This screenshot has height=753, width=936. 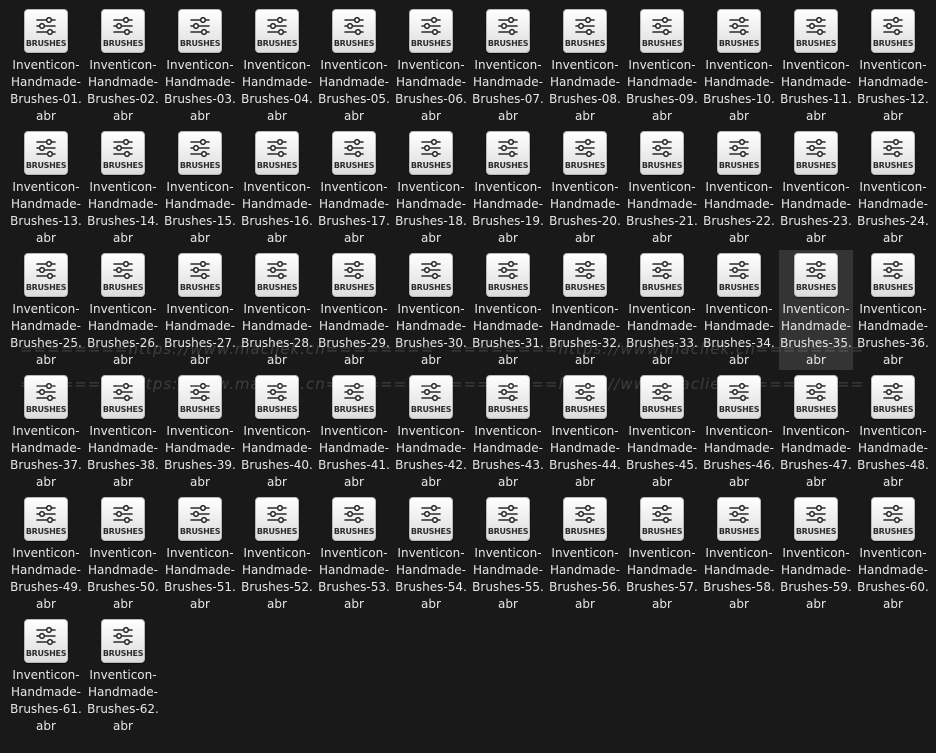 What do you see at coordinates (277, 578) in the screenshot?
I see `file-name-label: Inventicon-Handmade-Brushes-52.abr` at bounding box center [277, 578].